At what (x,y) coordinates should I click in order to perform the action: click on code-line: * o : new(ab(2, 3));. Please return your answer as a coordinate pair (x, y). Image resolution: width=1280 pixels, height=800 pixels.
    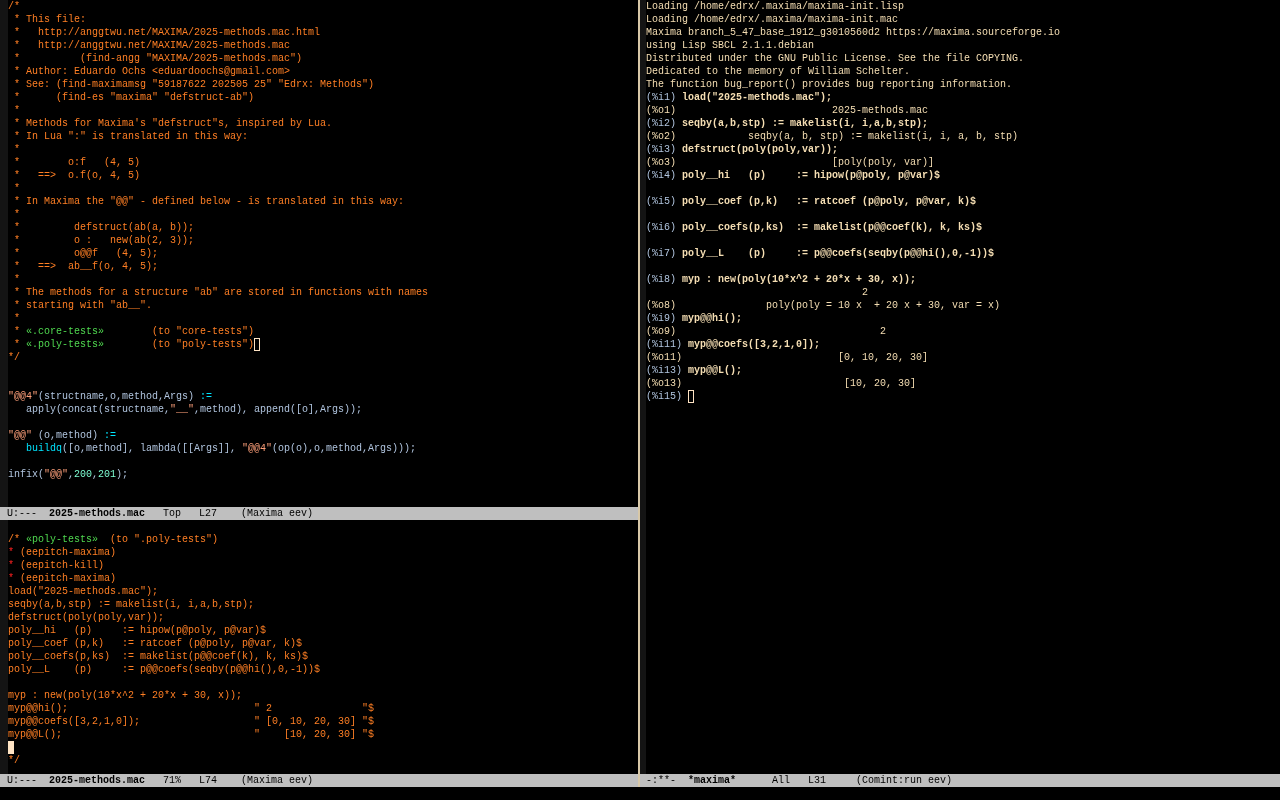
    Looking at the image, I should click on (104, 240).